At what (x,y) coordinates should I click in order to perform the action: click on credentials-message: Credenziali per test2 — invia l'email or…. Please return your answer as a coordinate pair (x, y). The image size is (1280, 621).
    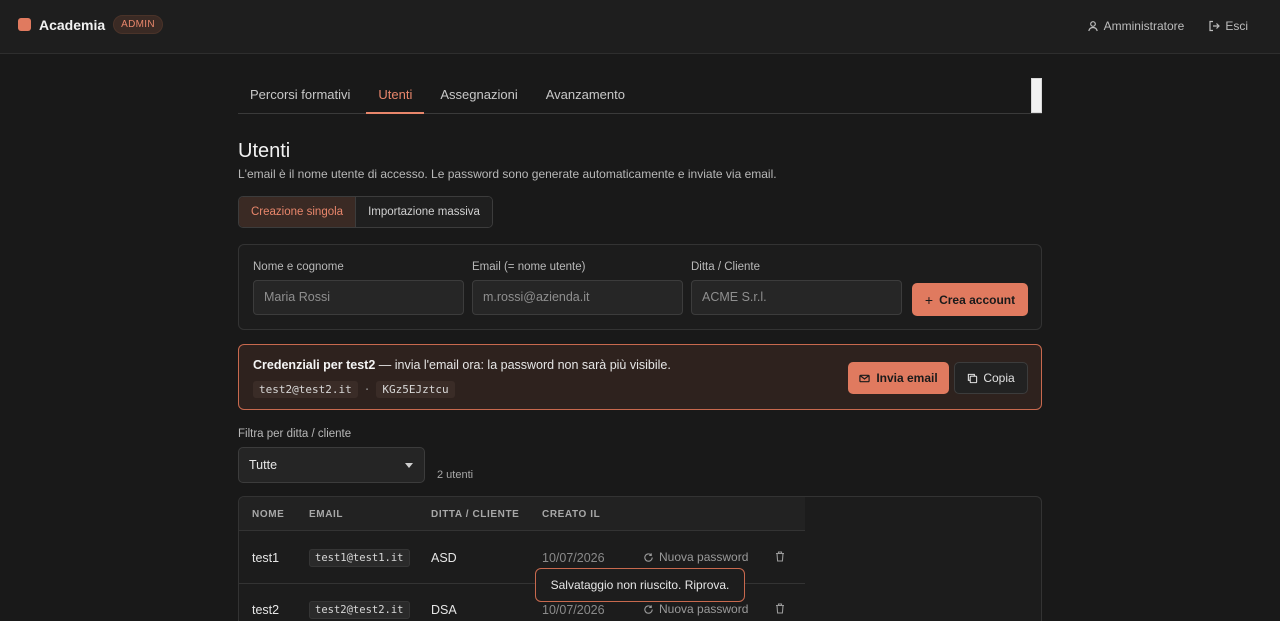
    Looking at the image, I should click on (462, 365).